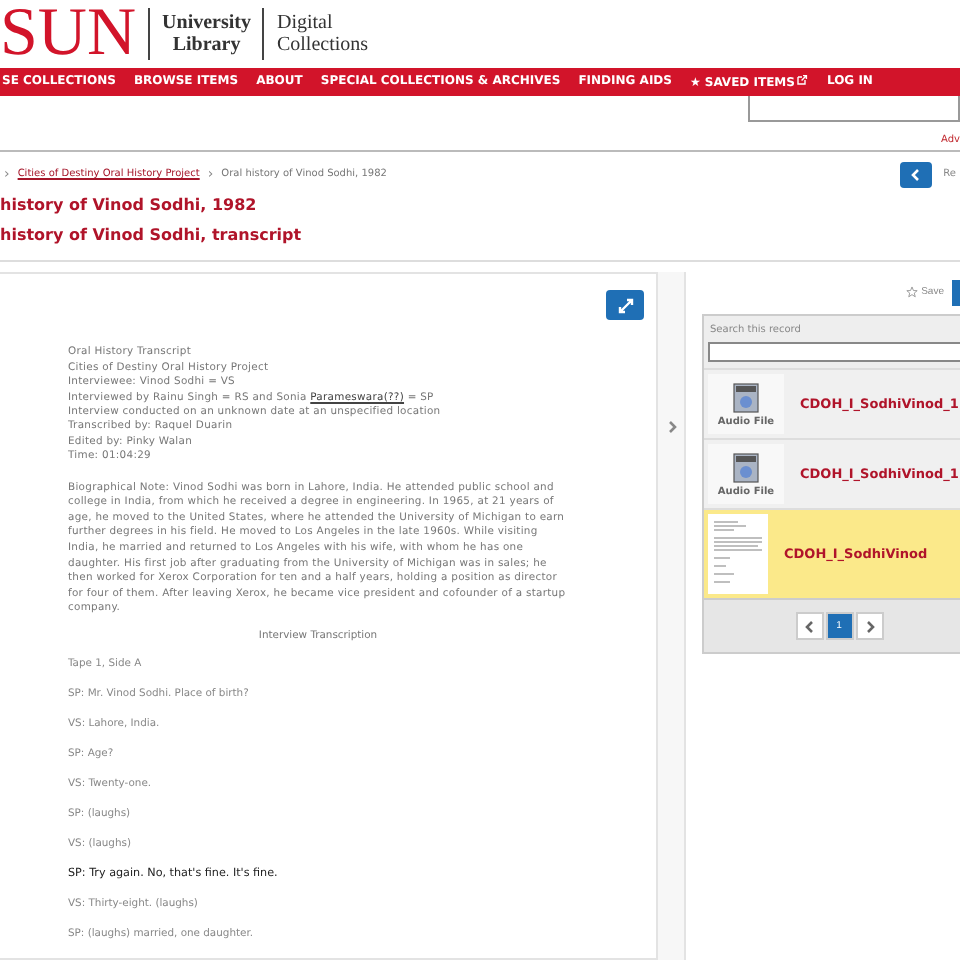 This screenshot has width=960, height=960. I want to click on expand-icon, so click(625, 305).